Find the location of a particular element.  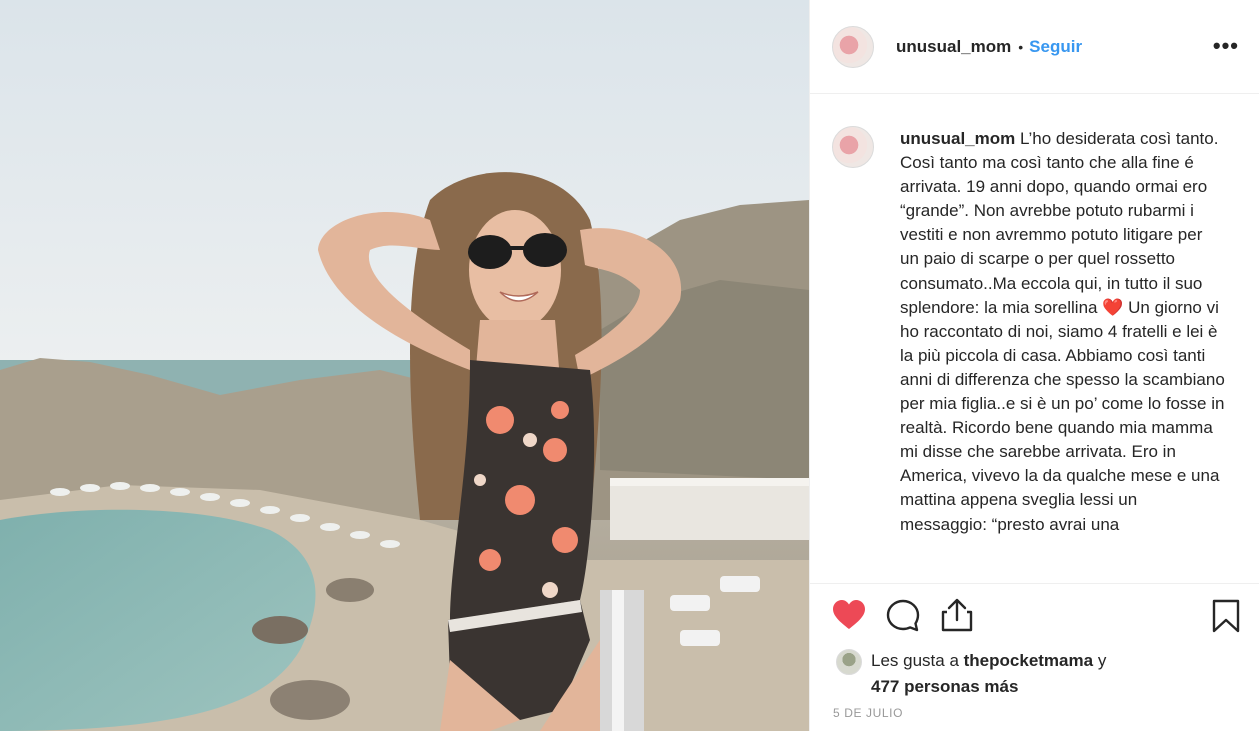

heart-filled-icon is located at coordinates (849, 615).